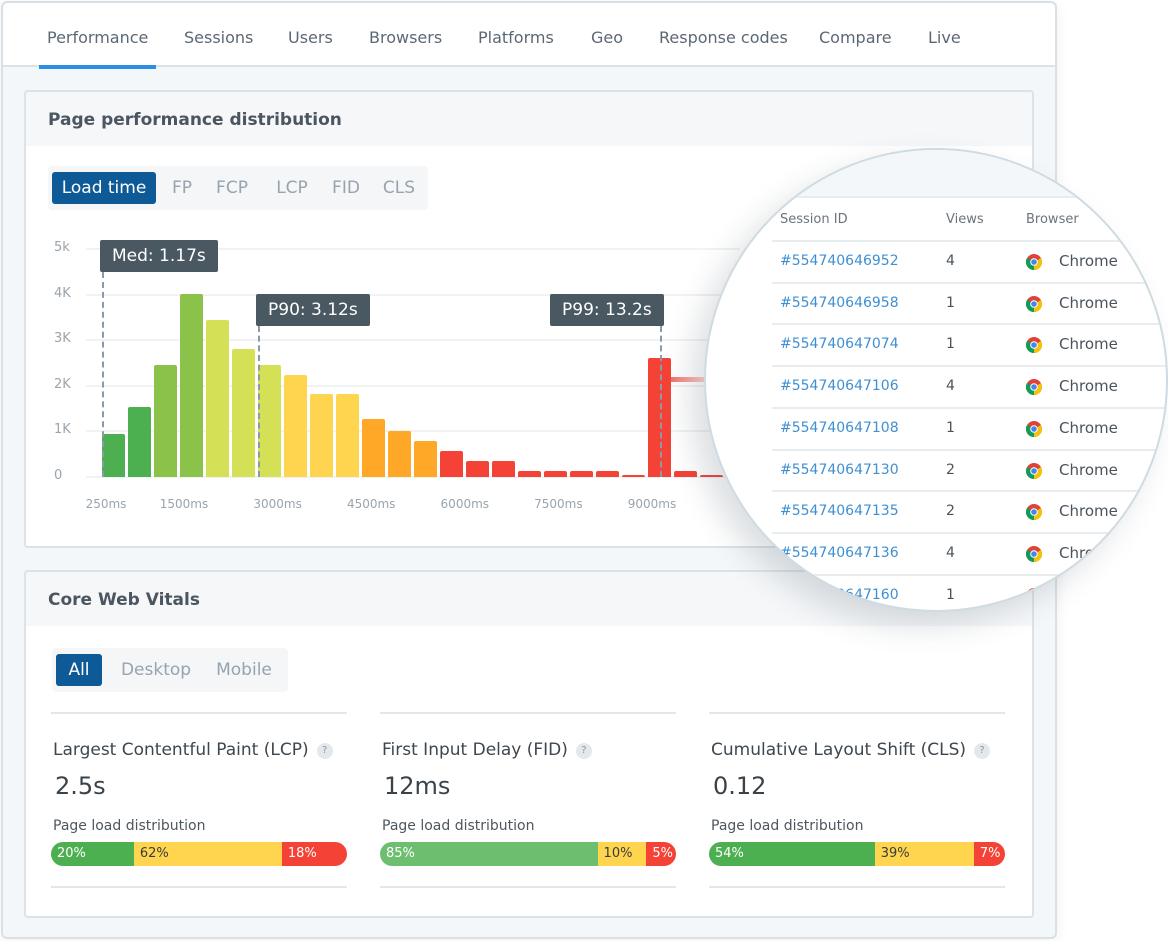  What do you see at coordinates (417, 786) in the screenshot?
I see `vital-value: 12ms` at bounding box center [417, 786].